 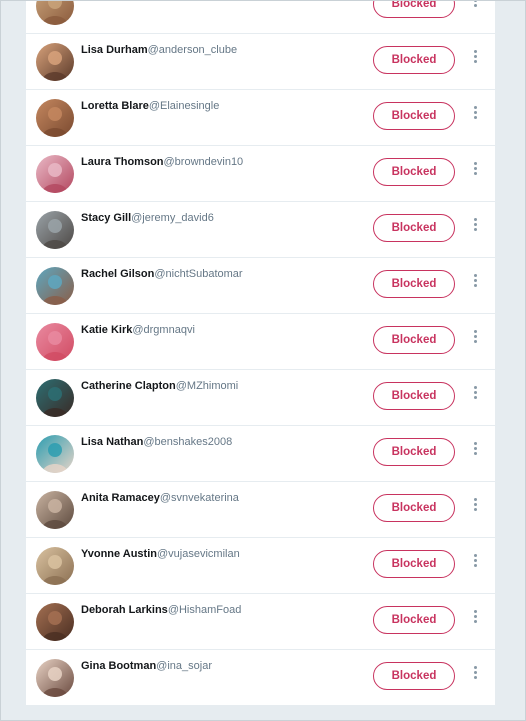 I want to click on account-row: Catherine Clapton@MZhimomi Blocked, so click(x=260, y=398).